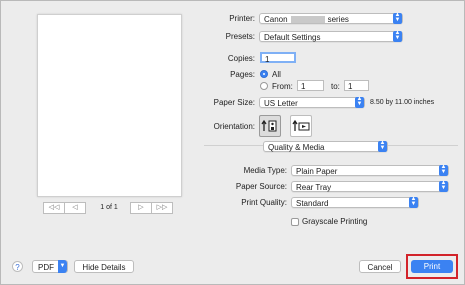  What do you see at coordinates (331, 36) in the screenshot?
I see `presets-popup: Default Settings ▲ ▼` at bounding box center [331, 36].